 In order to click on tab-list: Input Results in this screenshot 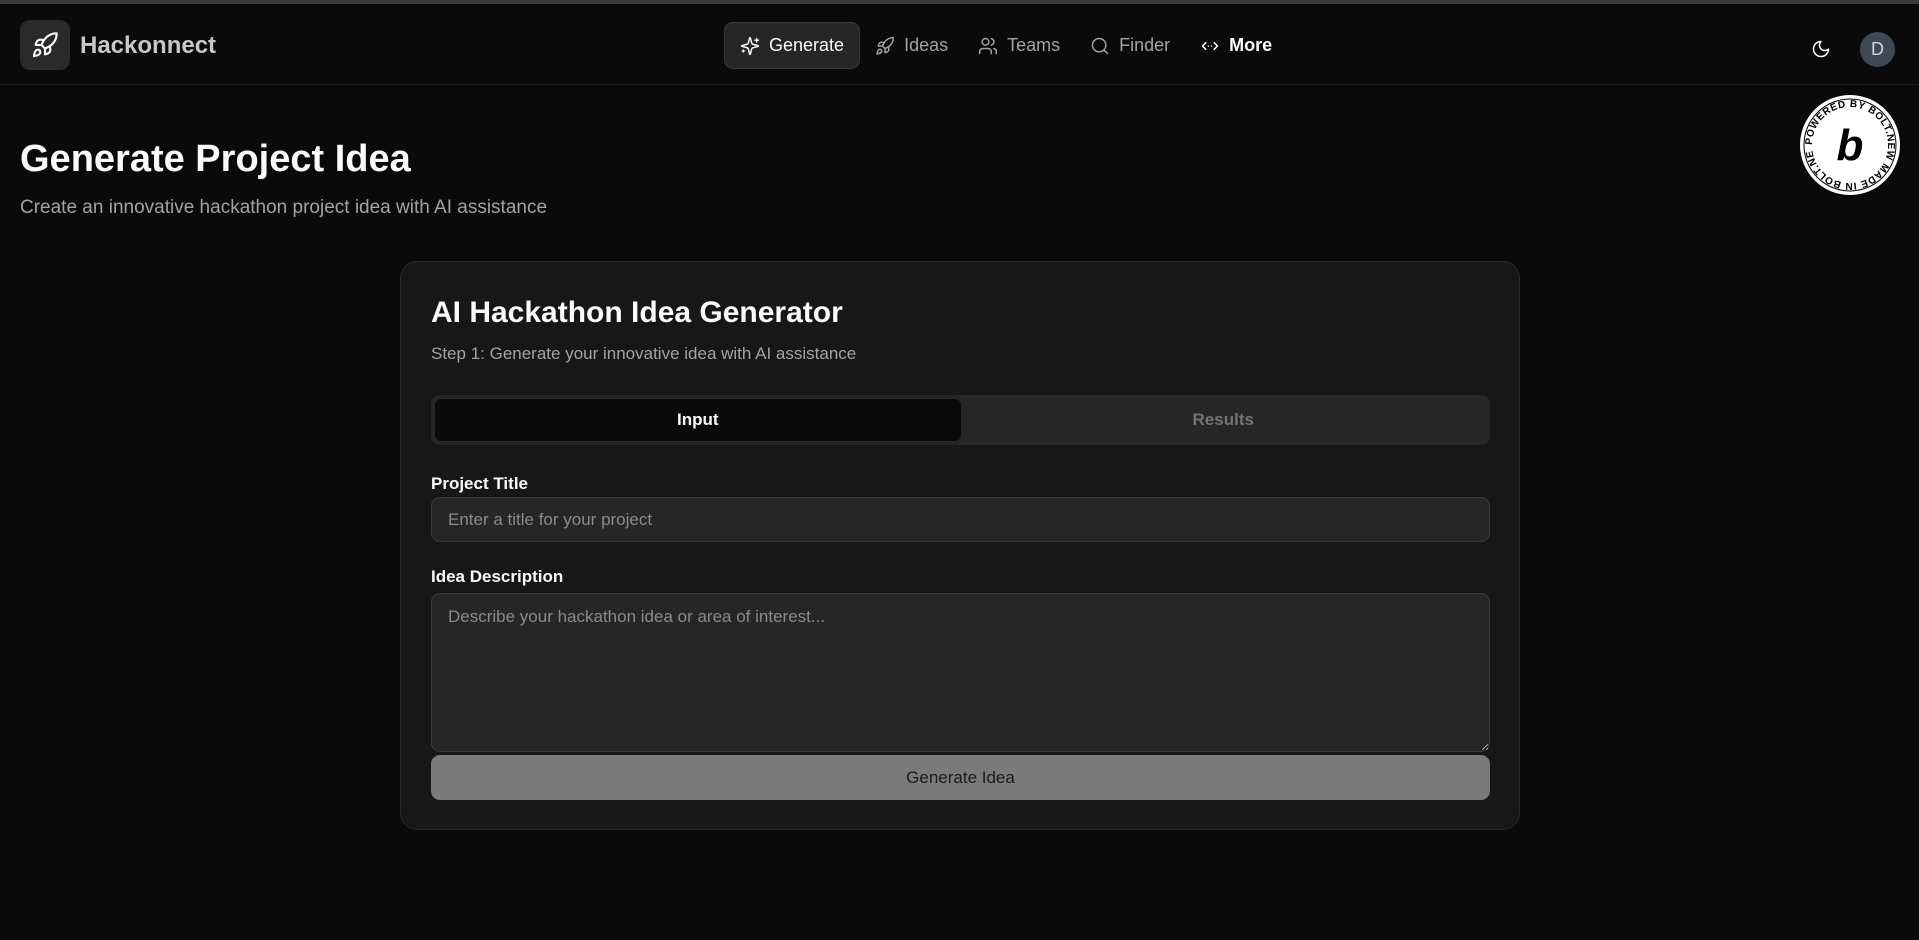, I will do `click(960, 420)`.